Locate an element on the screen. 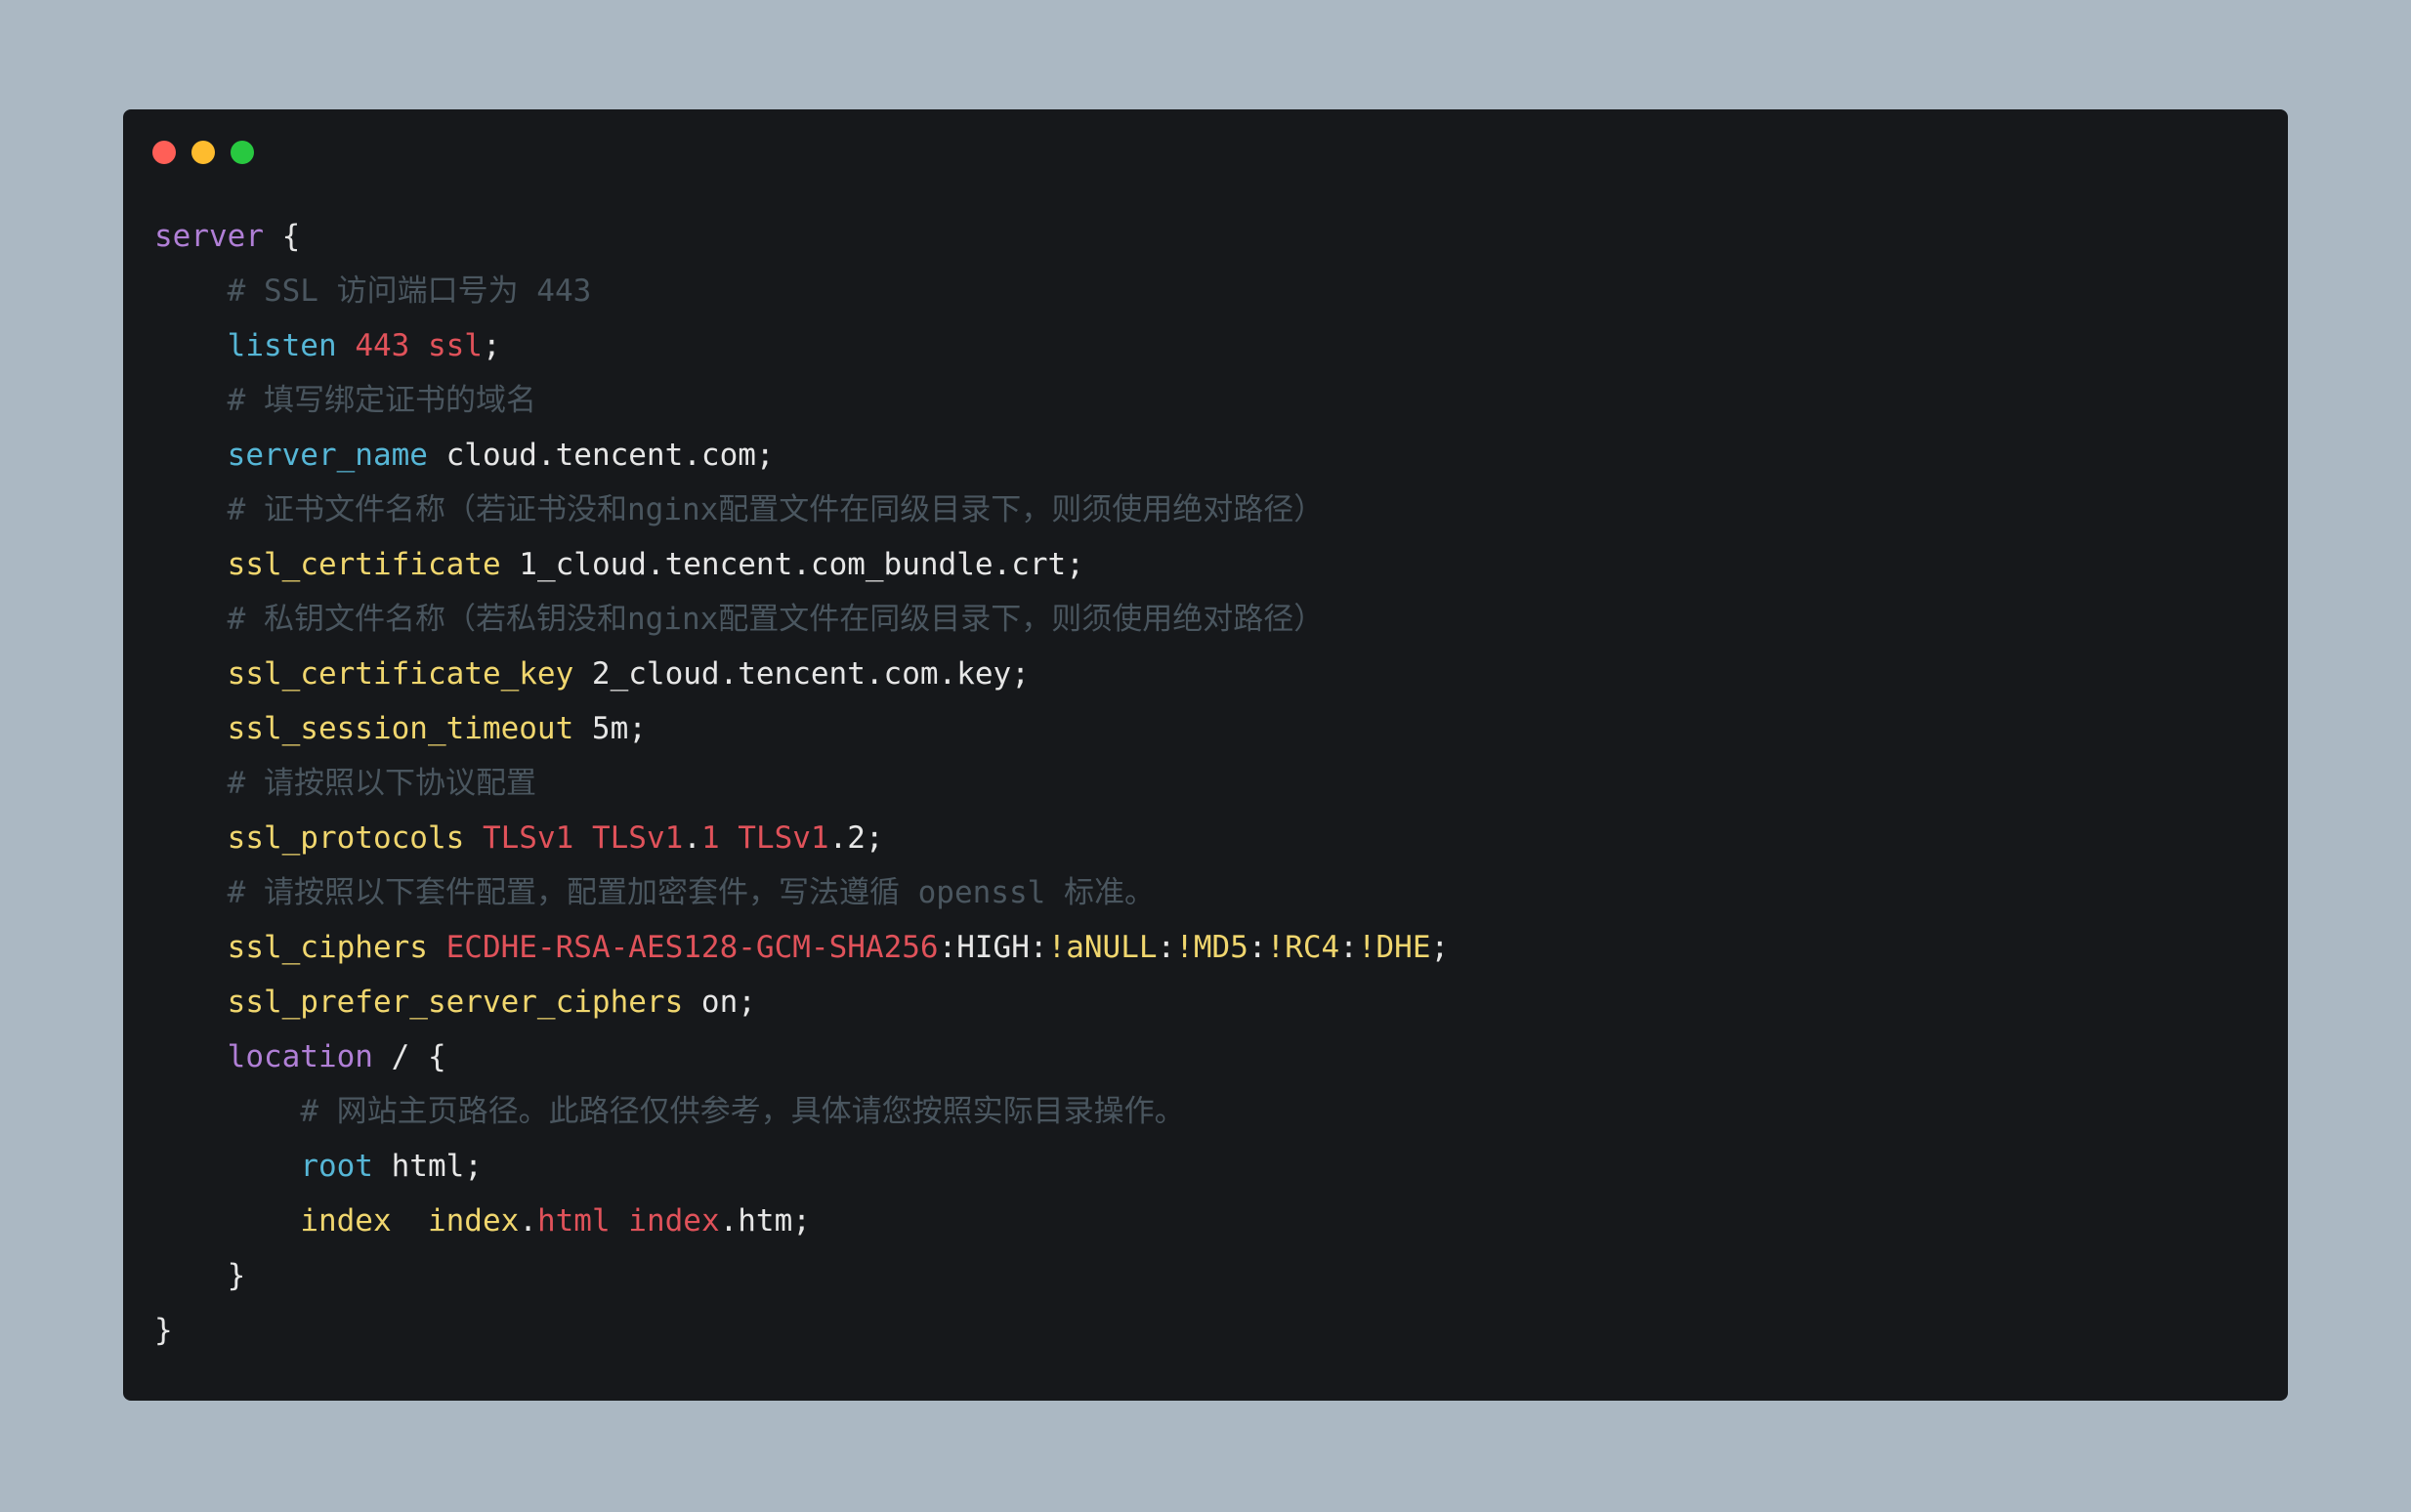  code-token: ssl_session_timeout is located at coordinates (401, 728).